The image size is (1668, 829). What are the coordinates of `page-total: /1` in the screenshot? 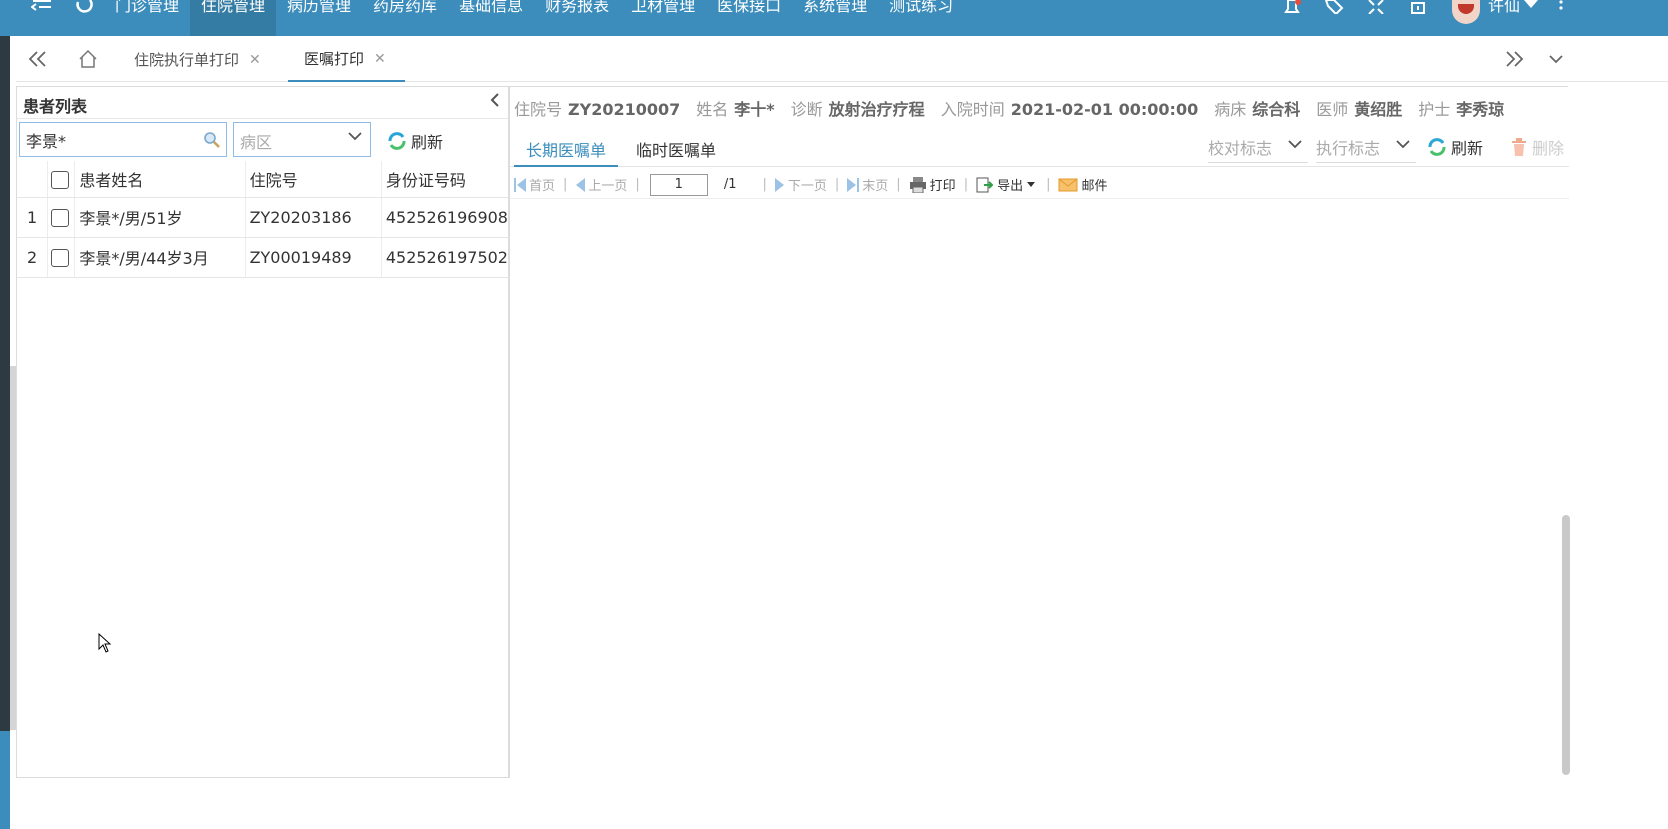 It's located at (730, 184).